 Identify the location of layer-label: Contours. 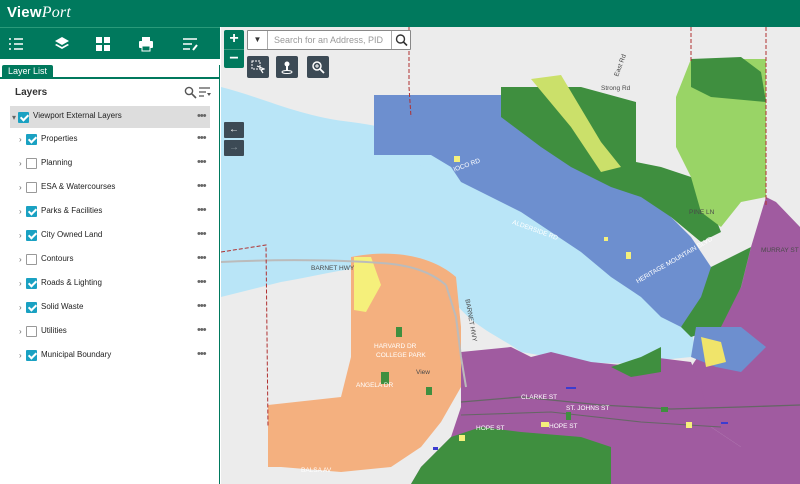
(57, 258).